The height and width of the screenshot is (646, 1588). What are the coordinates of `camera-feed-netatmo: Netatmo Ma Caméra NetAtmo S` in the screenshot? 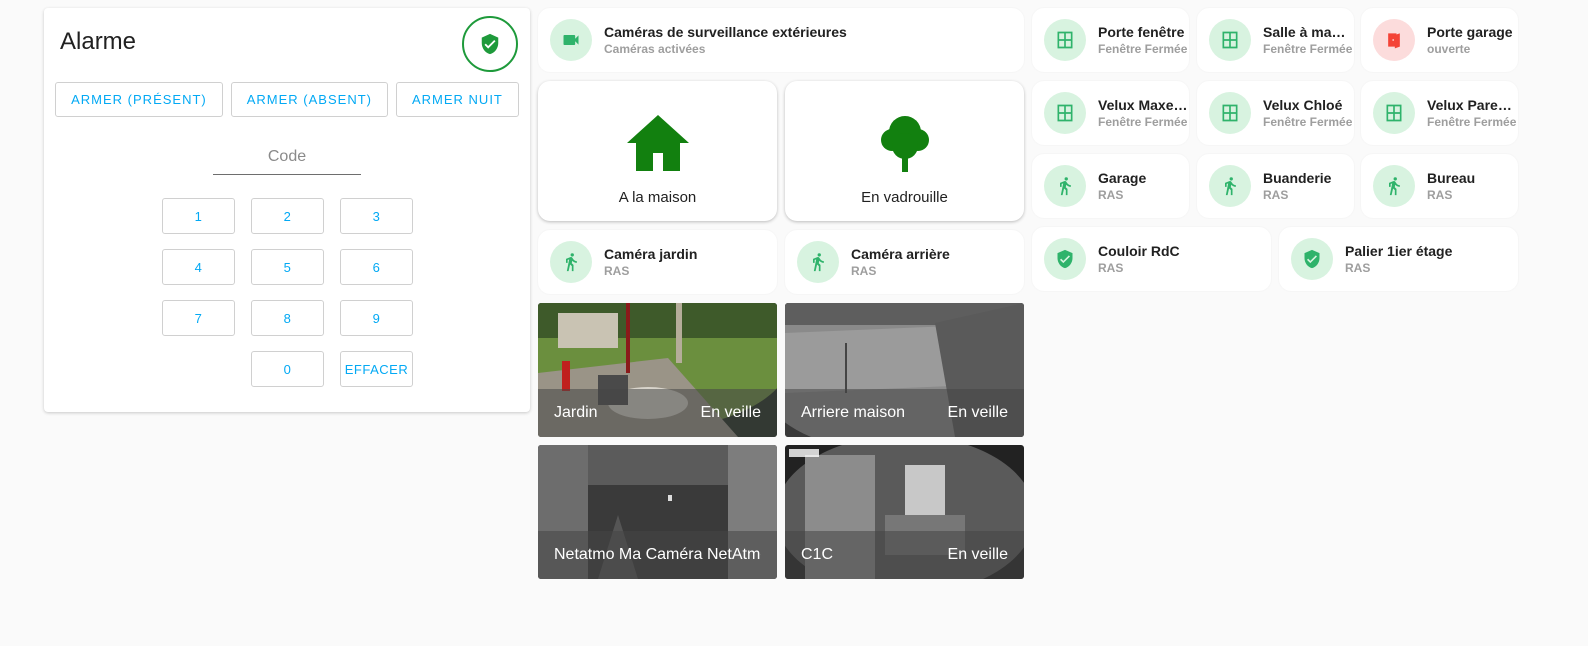 It's located at (657, 512).